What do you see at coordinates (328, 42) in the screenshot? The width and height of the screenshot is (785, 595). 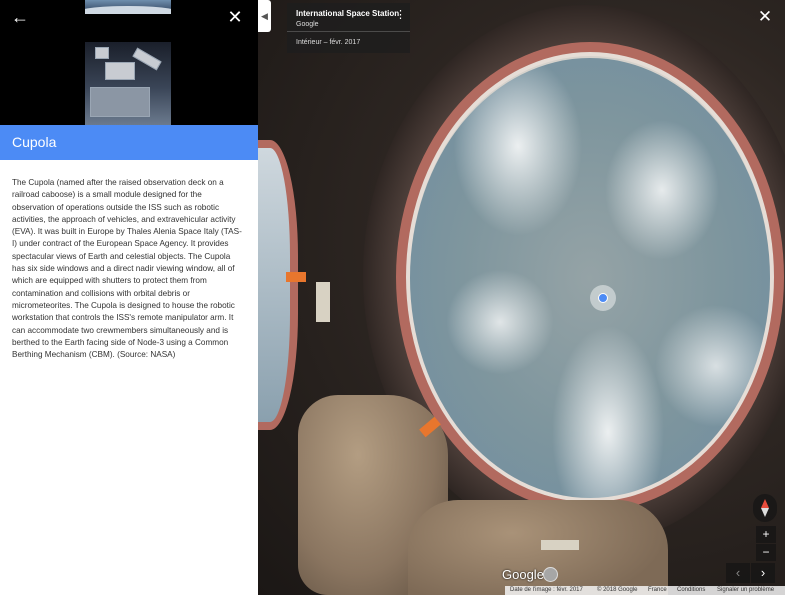 I see `capture-date: Intérieur – févr. 2017` at bounding box center [328, 42].